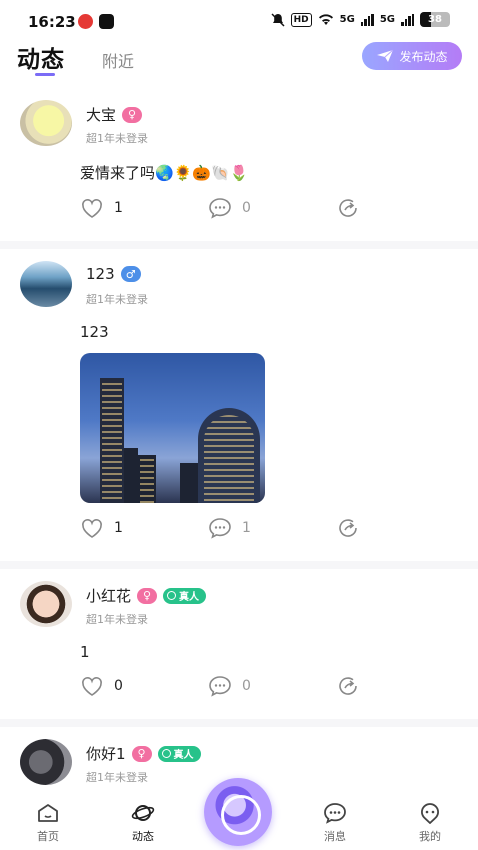  What do you see at coordinates (385, 55) in the screenshot?
I see `paper-plane-icon` at bounding box center [385, 55].